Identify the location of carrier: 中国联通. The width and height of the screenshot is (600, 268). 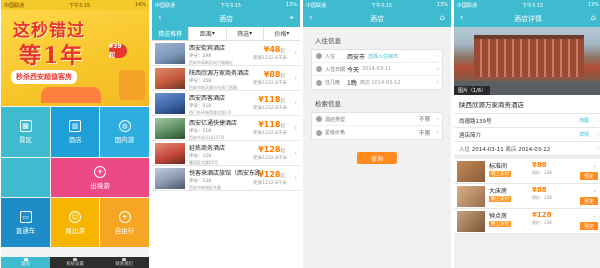
(165, 5).